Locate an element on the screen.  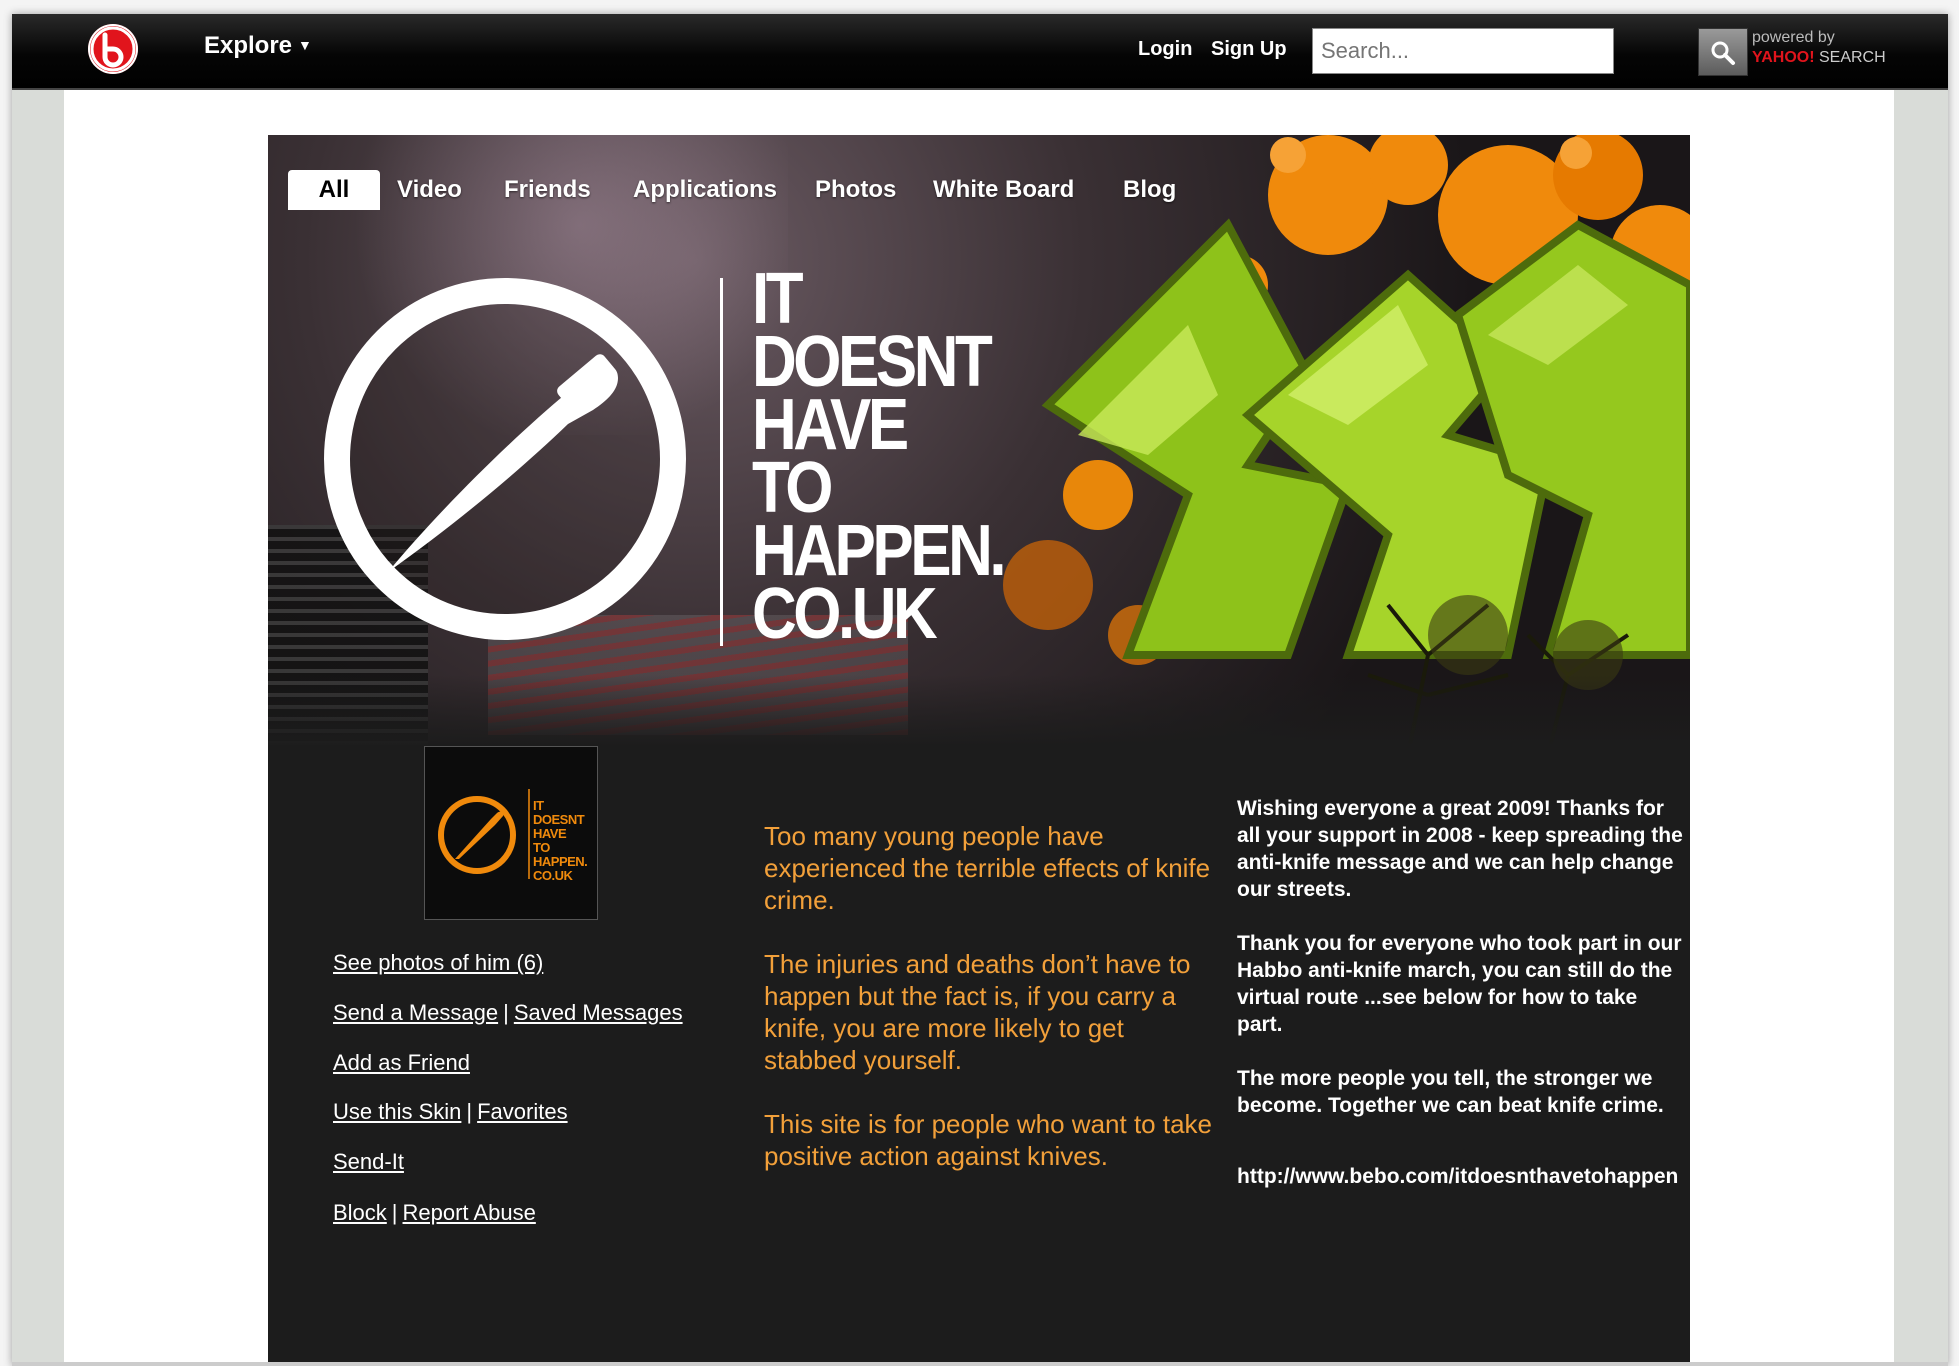
see-photos-link: See photos of him (6) is located at coordinates (438, 962).